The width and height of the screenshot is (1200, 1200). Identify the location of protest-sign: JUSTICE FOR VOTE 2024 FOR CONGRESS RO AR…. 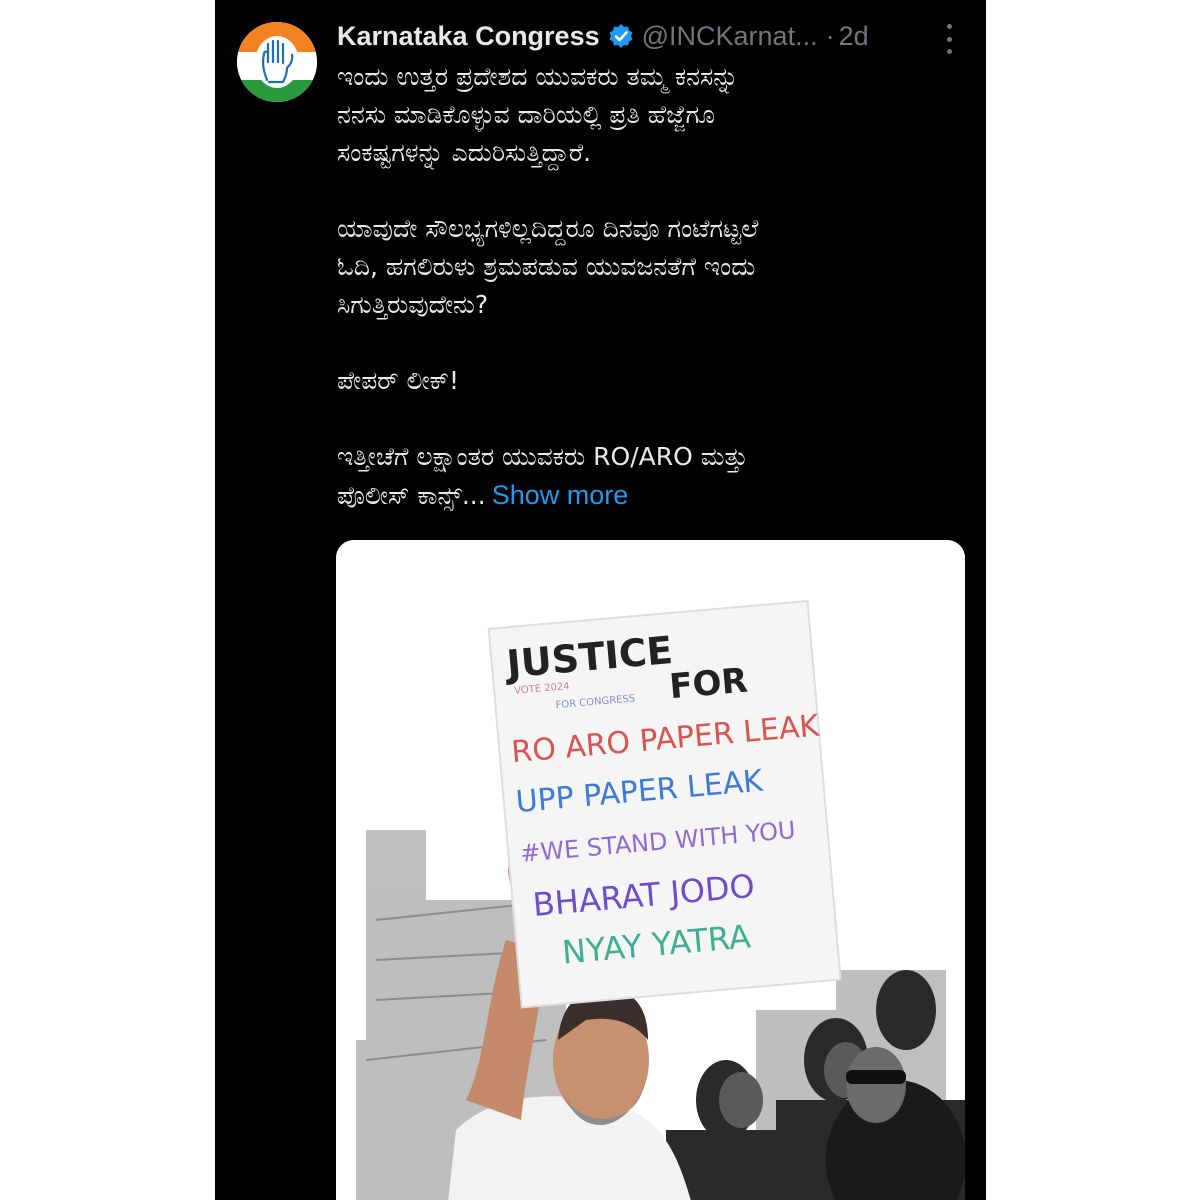
(664, 804).